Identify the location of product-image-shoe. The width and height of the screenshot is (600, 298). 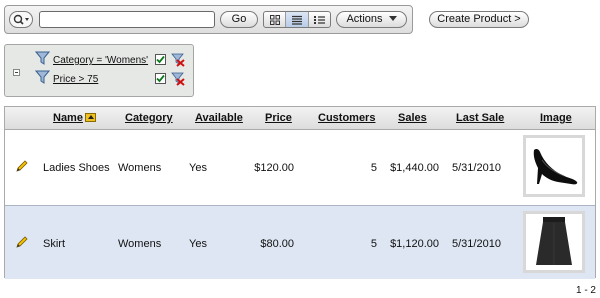
(554, 166).